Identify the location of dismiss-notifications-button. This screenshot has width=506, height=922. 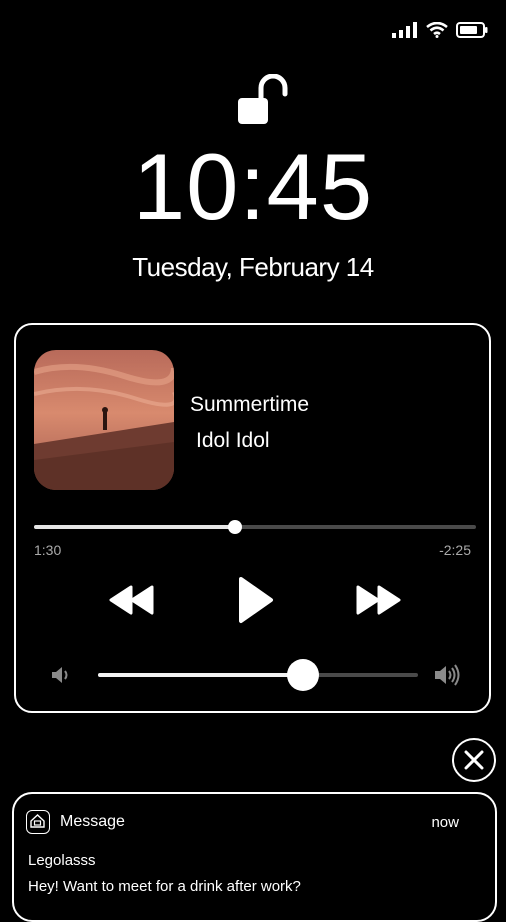
(474, 760).